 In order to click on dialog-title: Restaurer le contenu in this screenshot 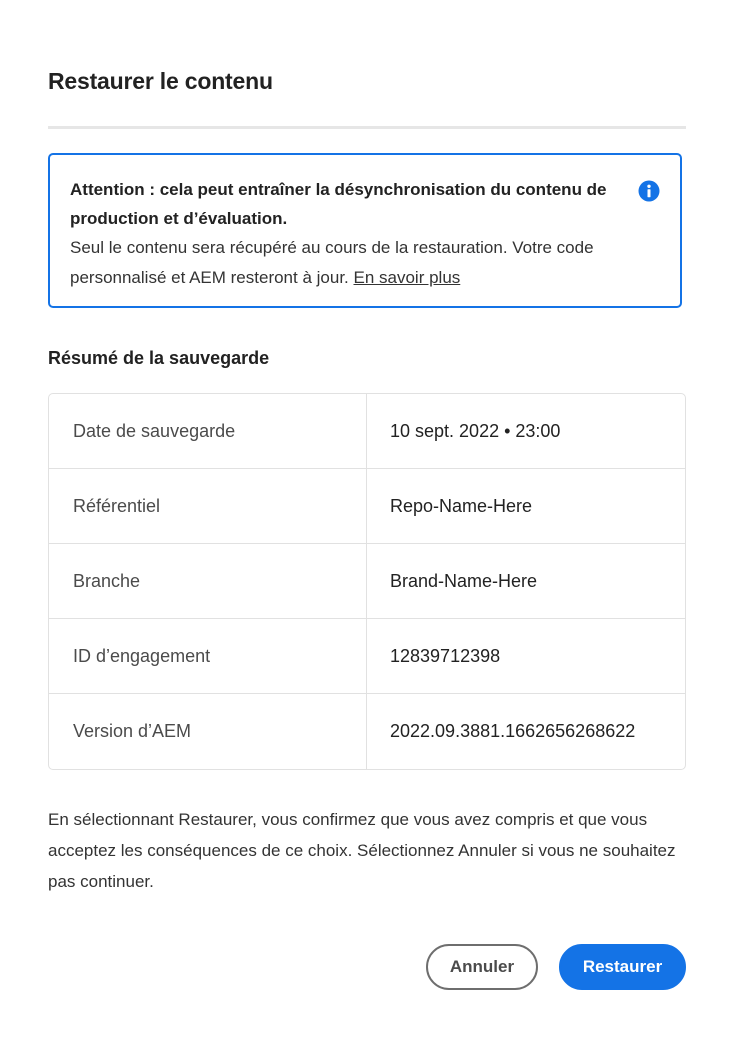, I will do `click(160, 81)`.